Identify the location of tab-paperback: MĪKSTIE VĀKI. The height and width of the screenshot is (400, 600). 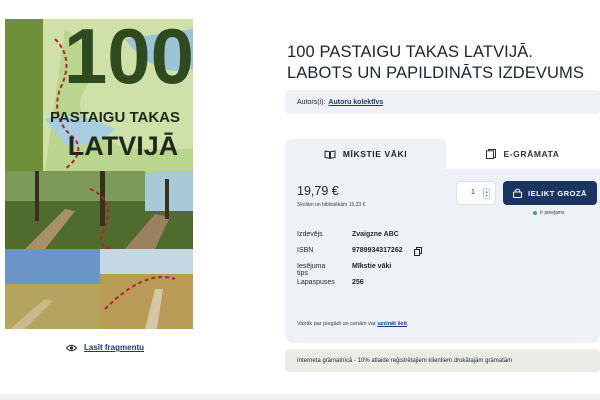
(365, 154).